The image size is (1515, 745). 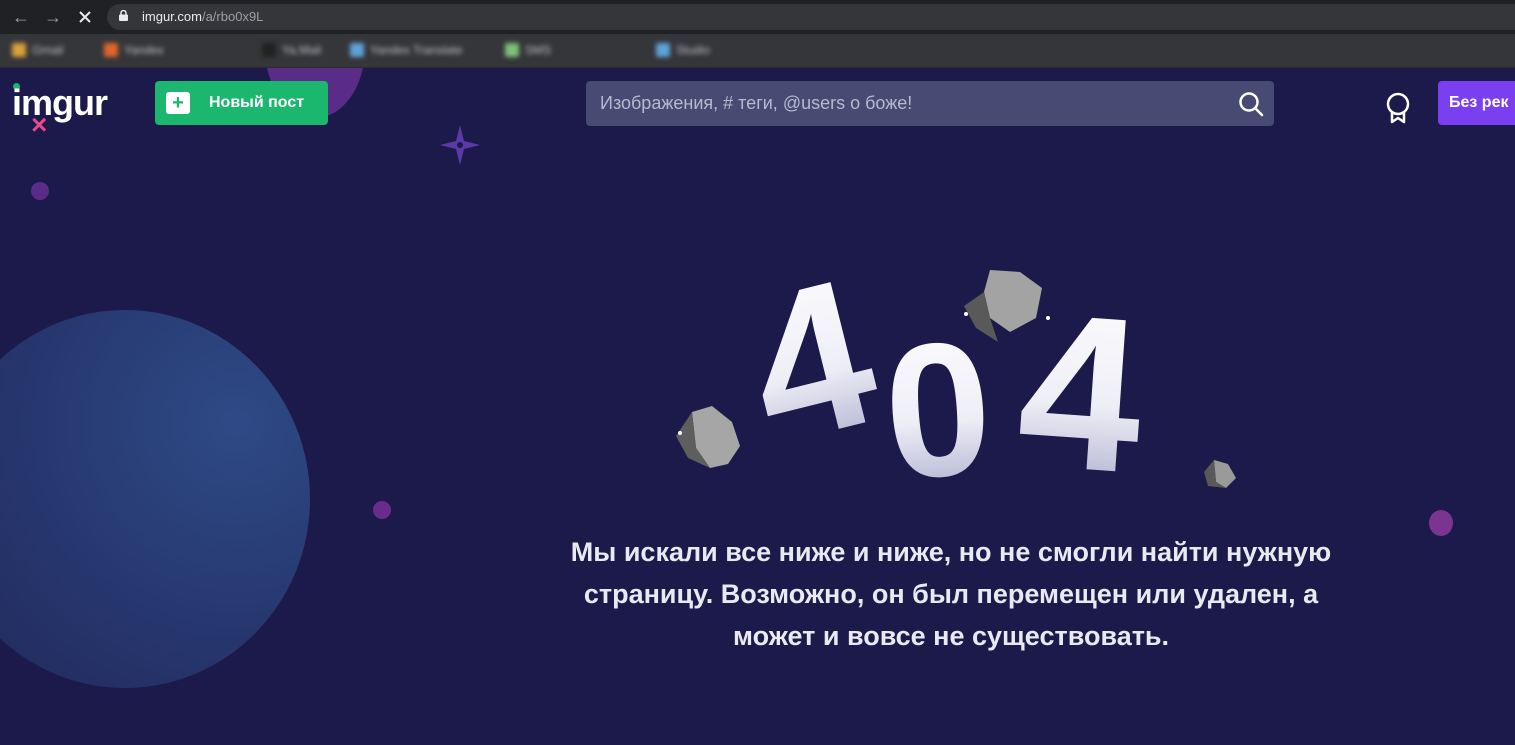 I want to click on plus-icon: +, so click(x=178, y=103).